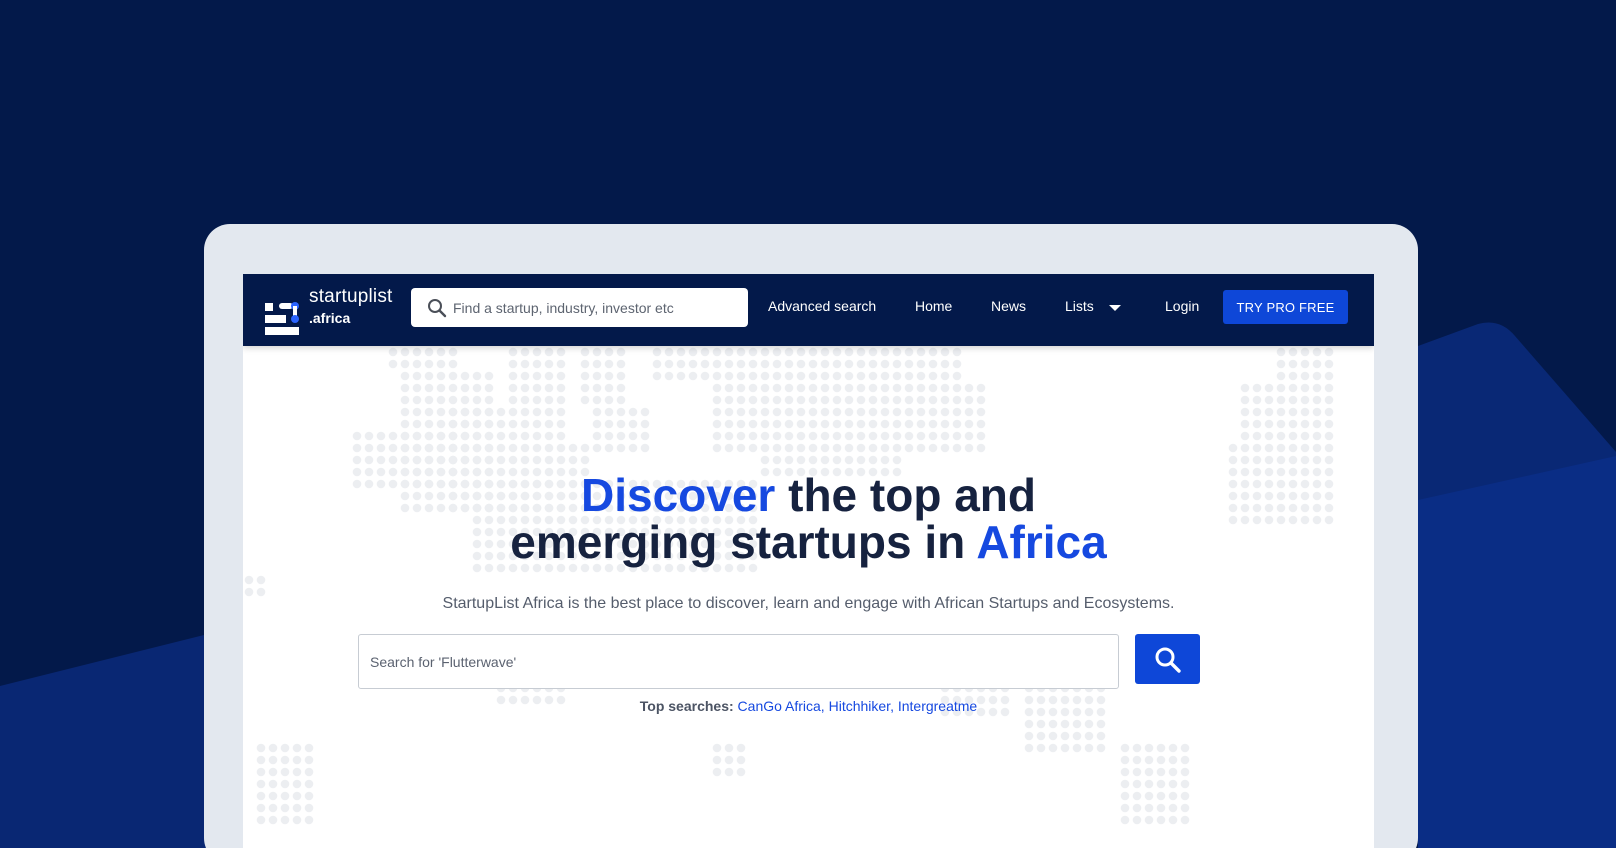 Image resolution: width=1616 pixels, height=848 pixels. What do you see at coordinates (781, 706) in the screenshot?
I see `top-search-link: CanGo Africa,` at bounding box center [781, 706].